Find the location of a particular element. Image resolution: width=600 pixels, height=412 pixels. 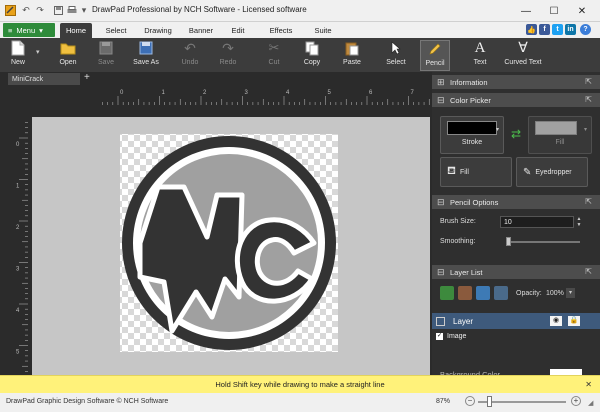

quick-undo-icon: ↶ is located at coordinates (26, 10).